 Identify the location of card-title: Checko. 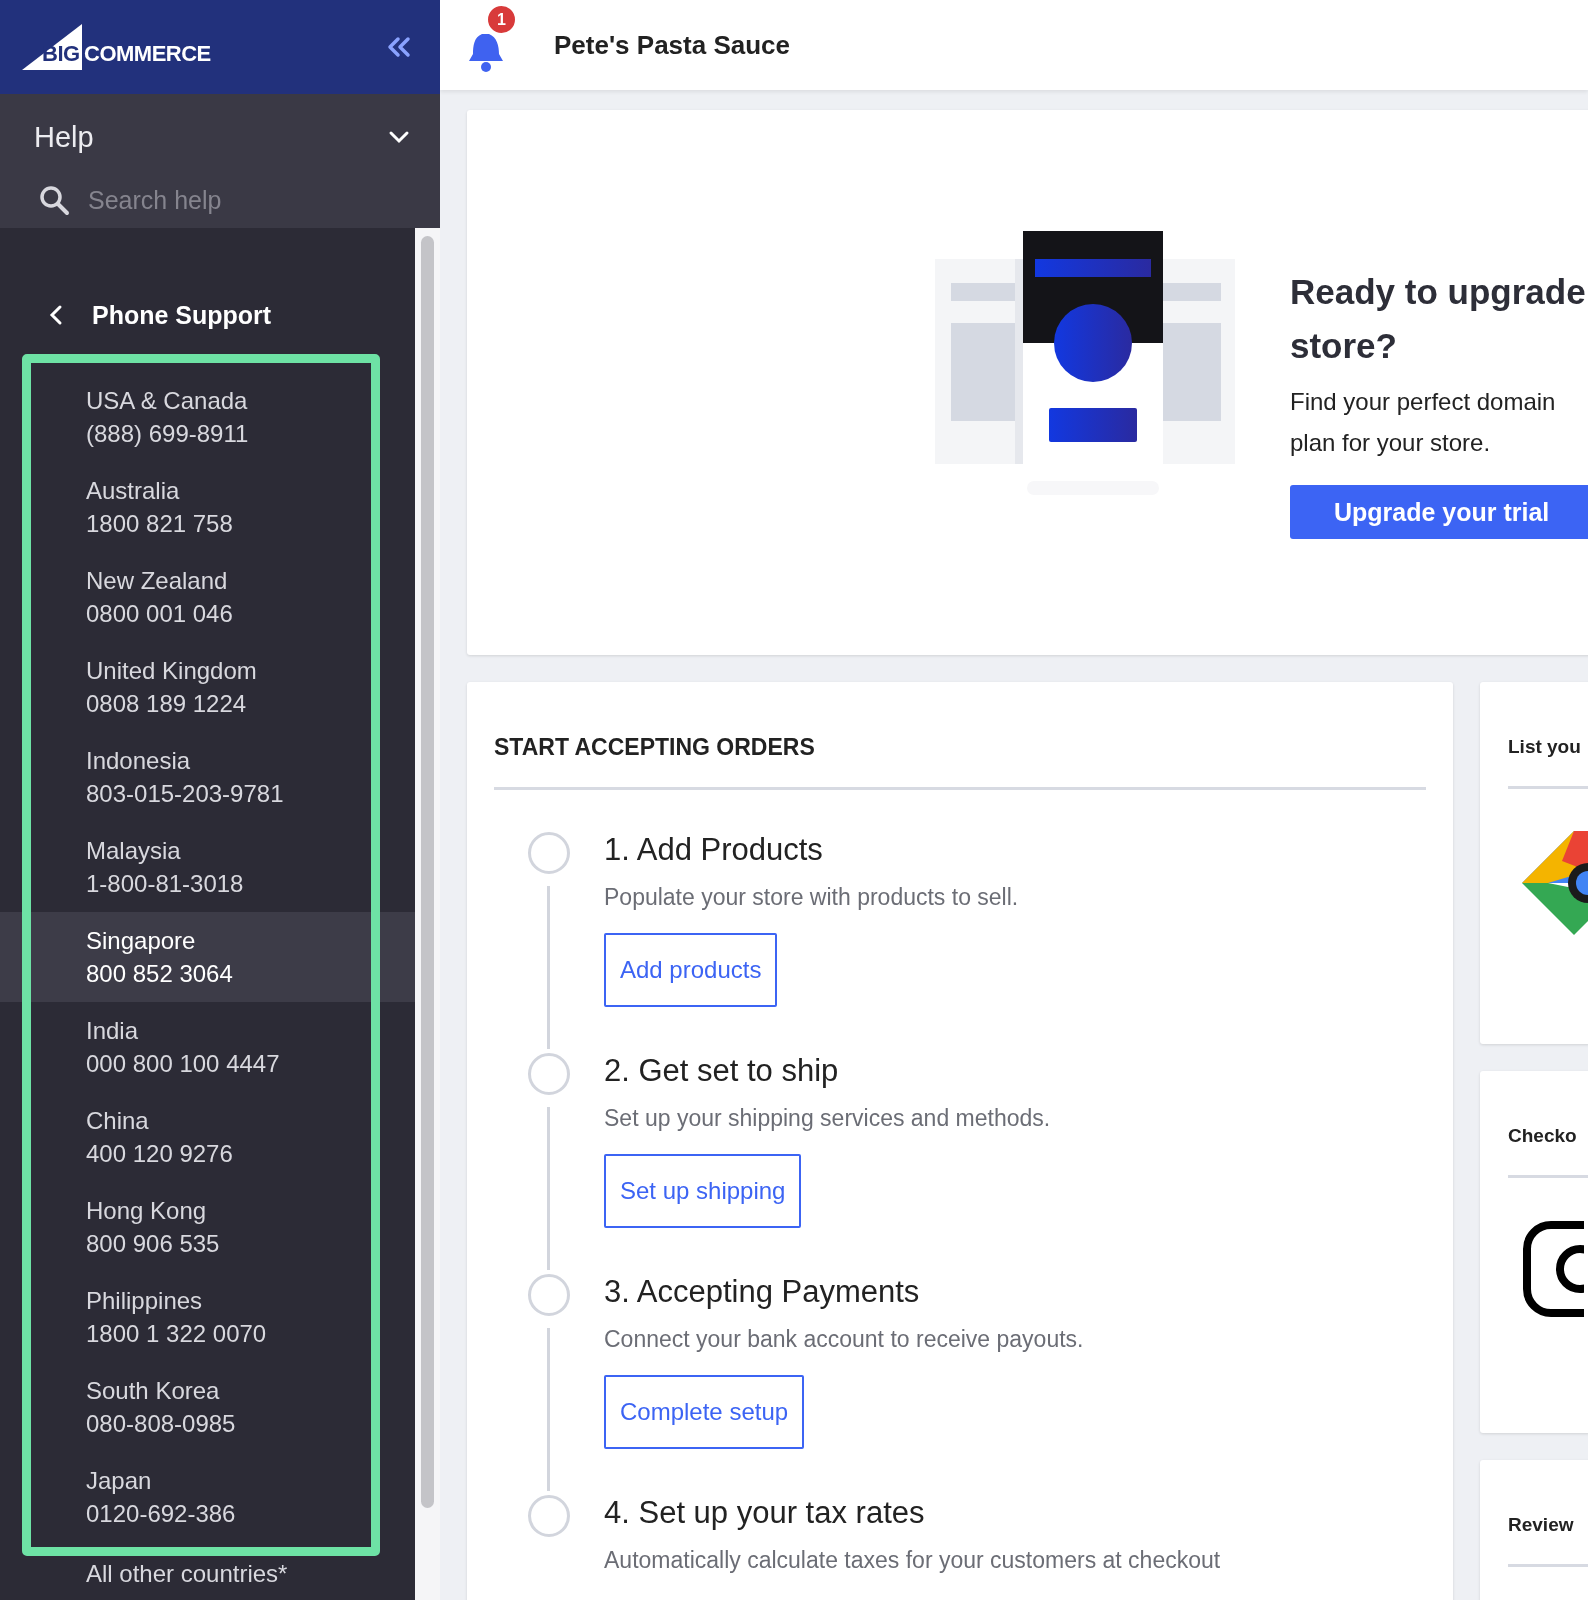
(1543, 1136).